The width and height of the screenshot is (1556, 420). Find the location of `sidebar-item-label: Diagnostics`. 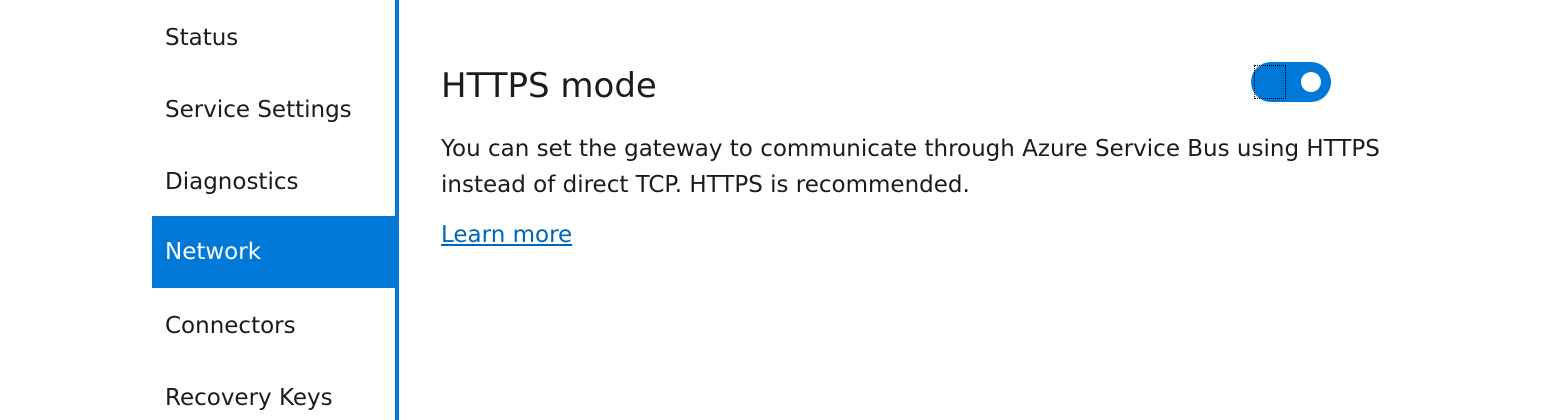

sidebar-item-label: Diagnostics is located at coordinates (232, 182).